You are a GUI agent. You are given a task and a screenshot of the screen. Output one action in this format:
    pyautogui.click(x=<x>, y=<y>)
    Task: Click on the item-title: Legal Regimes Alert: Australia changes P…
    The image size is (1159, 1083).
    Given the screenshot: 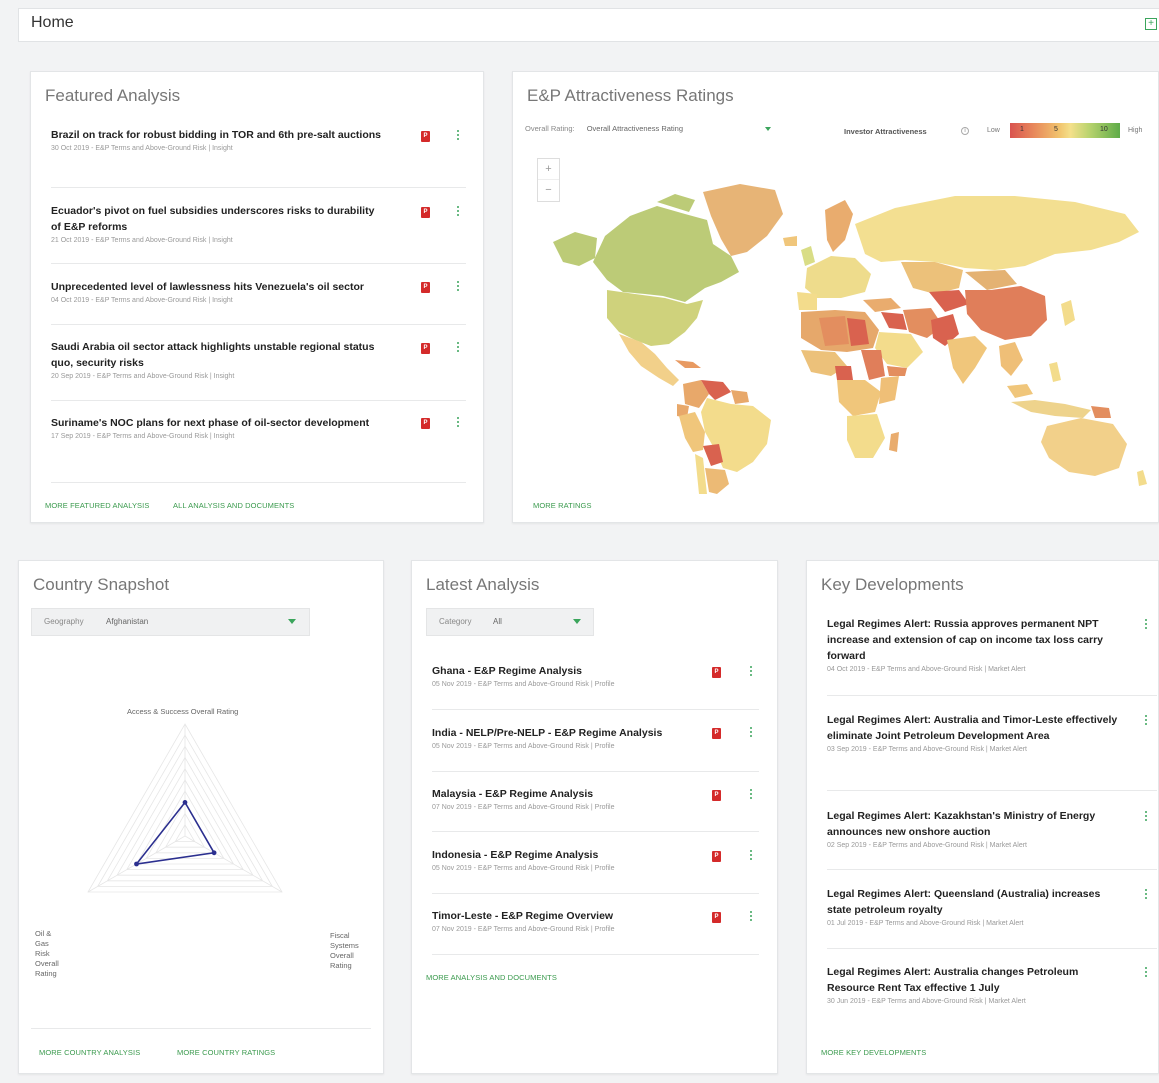 What is the action you would take?
    pyautogui.click(x=974, y=980)
    